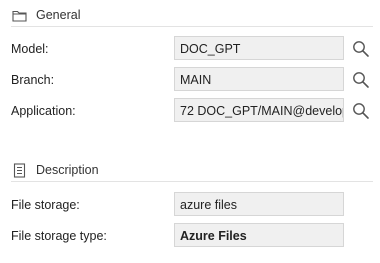 This screenshot has width=380, height=263. I want to click on folder-icon, so click(19, 15).